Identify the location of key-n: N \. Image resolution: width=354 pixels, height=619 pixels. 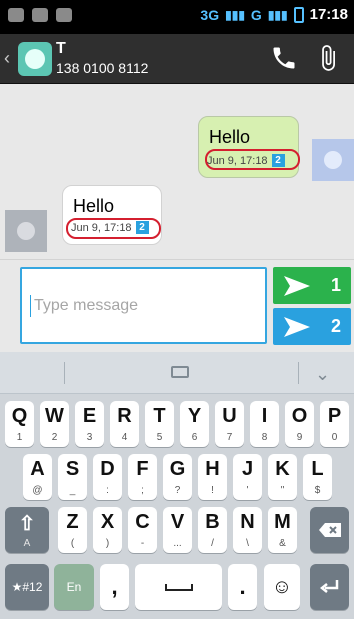
(247, 530).